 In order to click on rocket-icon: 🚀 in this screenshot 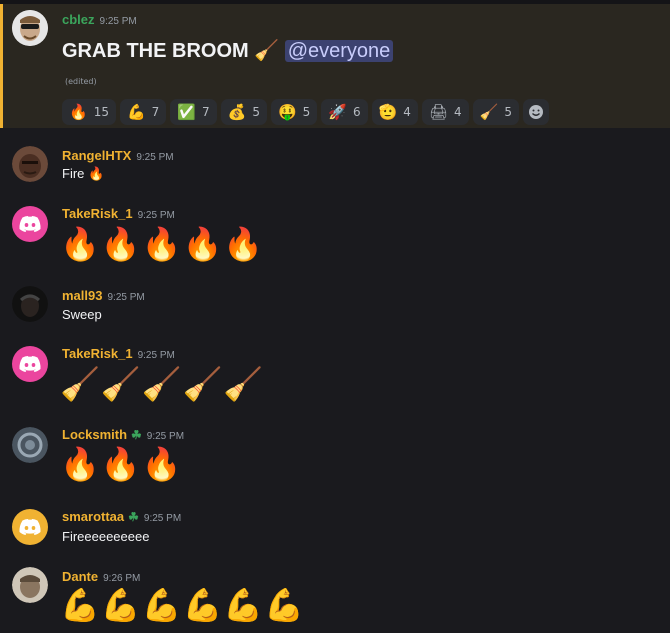, I will do `click(337, 112)`.